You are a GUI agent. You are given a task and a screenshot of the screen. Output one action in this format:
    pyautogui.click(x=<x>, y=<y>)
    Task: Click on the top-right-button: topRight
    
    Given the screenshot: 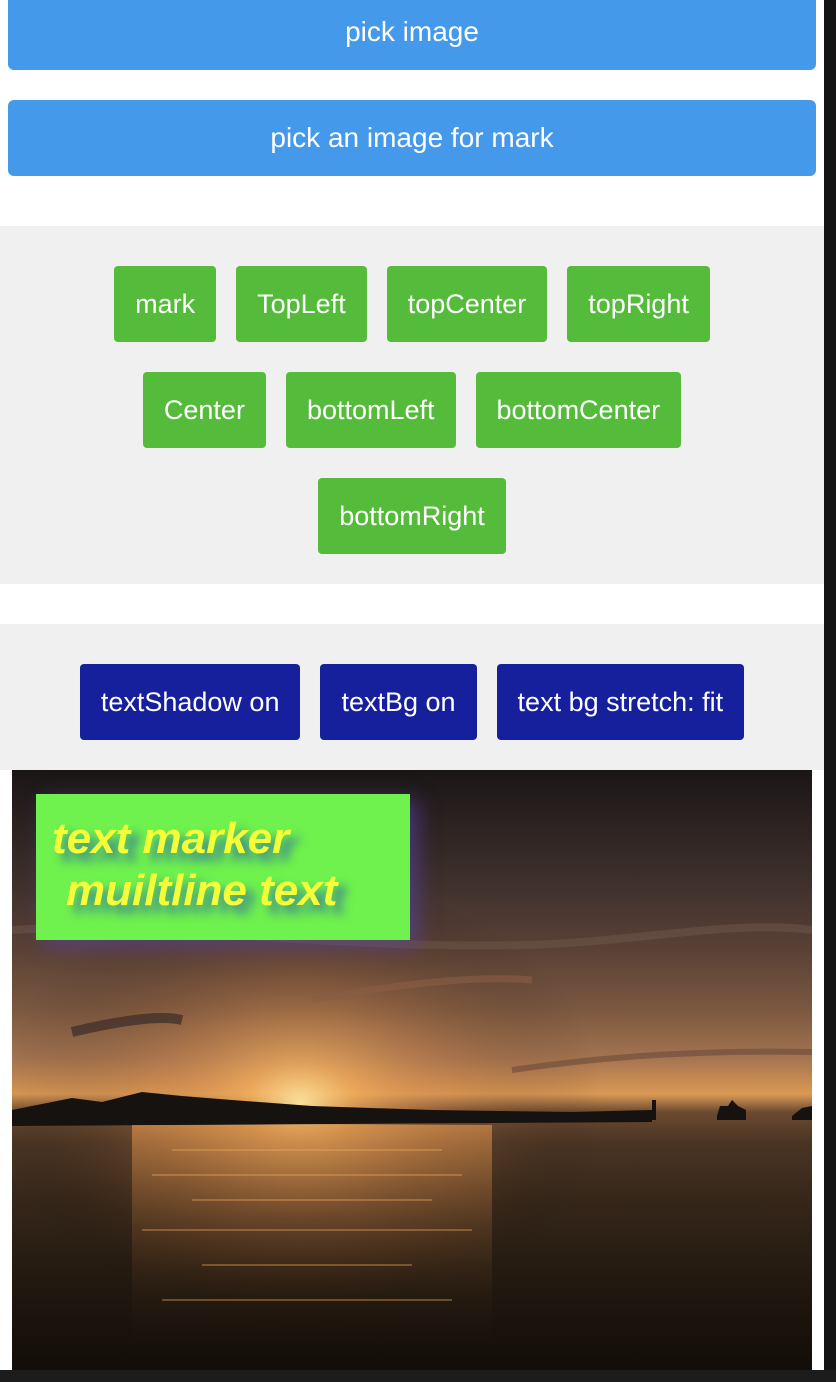 What is the action you would take?
    pyautogui.click(x=638, y=304)
    